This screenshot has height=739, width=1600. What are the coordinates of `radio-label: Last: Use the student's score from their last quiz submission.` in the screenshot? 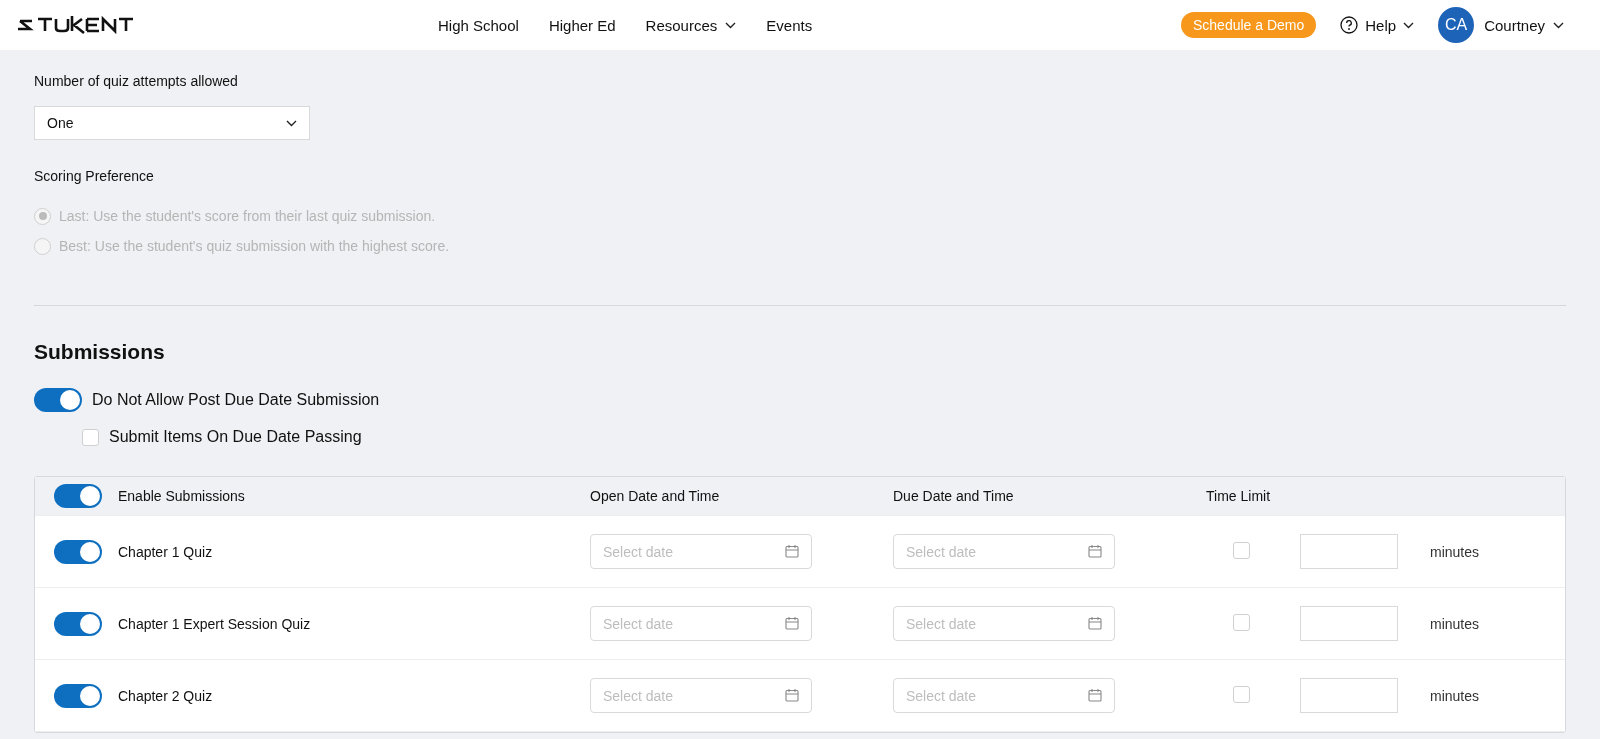 It's located at (247, 216).